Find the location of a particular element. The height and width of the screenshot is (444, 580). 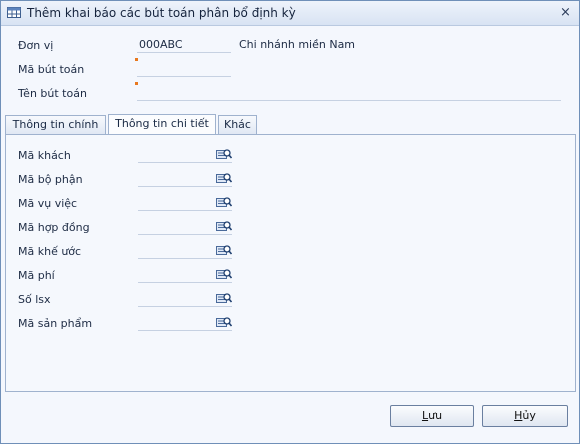

don-vi-code-input: 000ABC is located at coordinates (161, 44).